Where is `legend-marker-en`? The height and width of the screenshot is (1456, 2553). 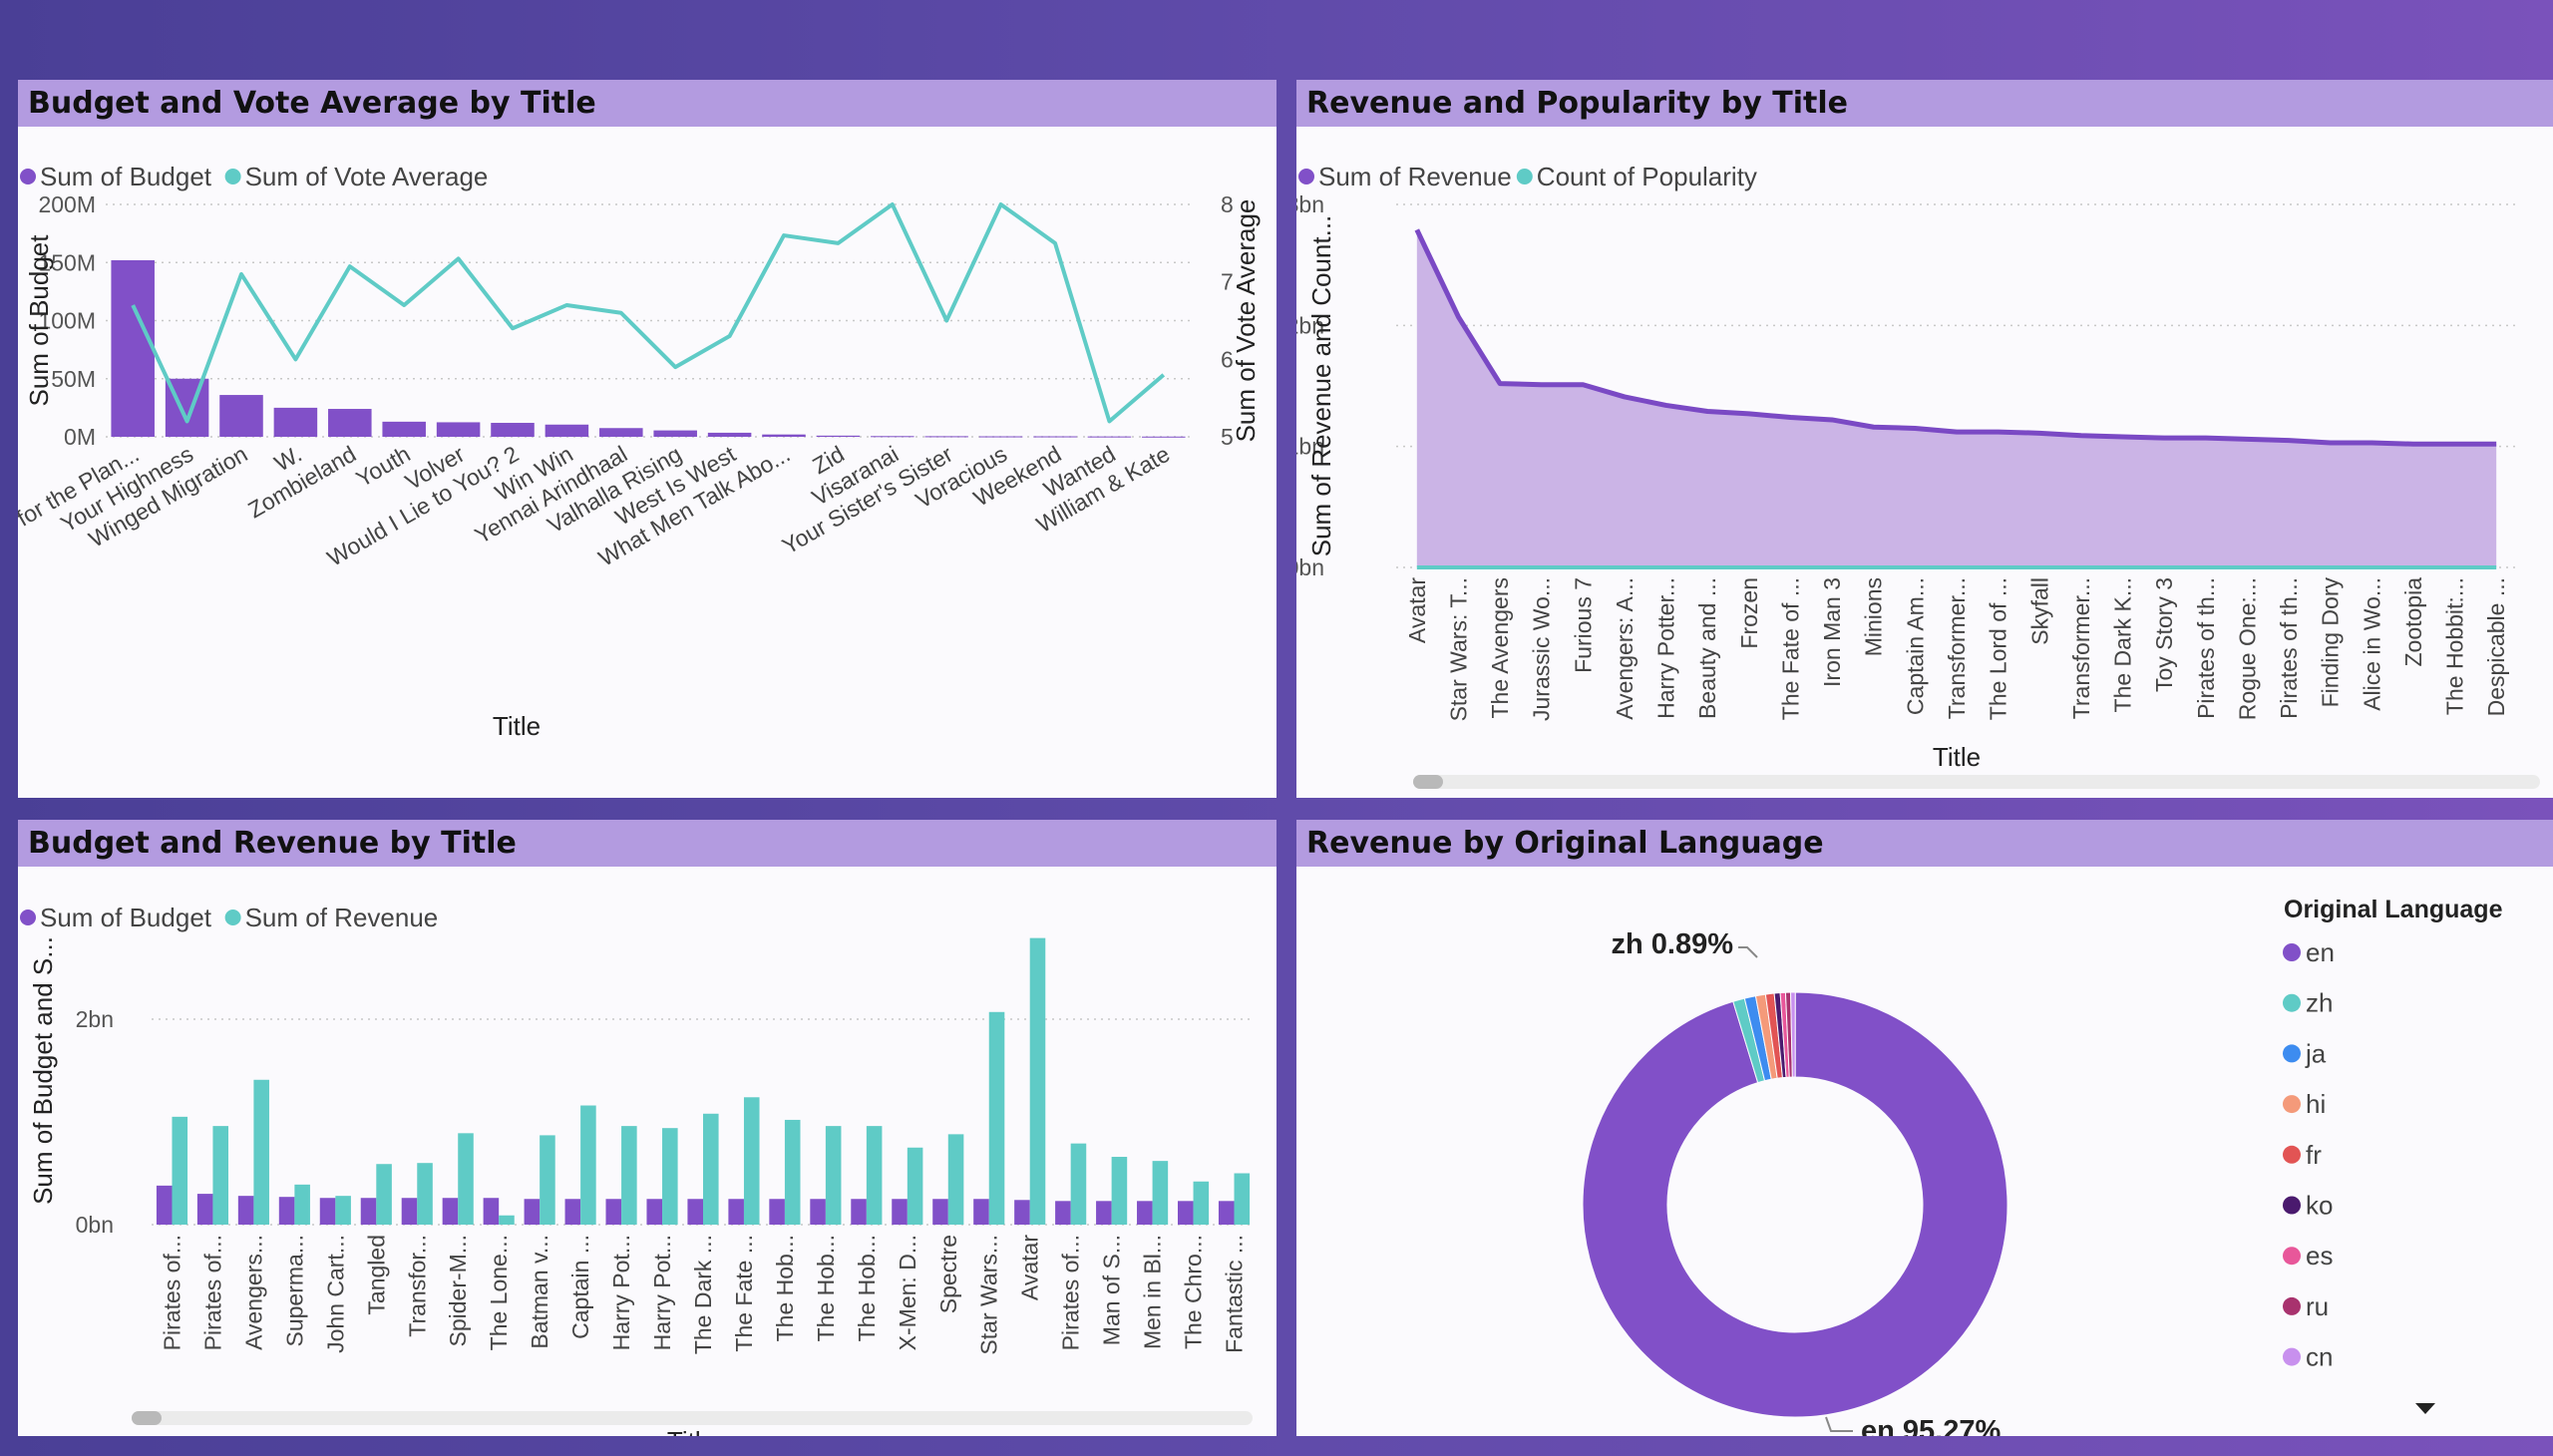
legend-marker-en is located at coordinates (2292, 952).